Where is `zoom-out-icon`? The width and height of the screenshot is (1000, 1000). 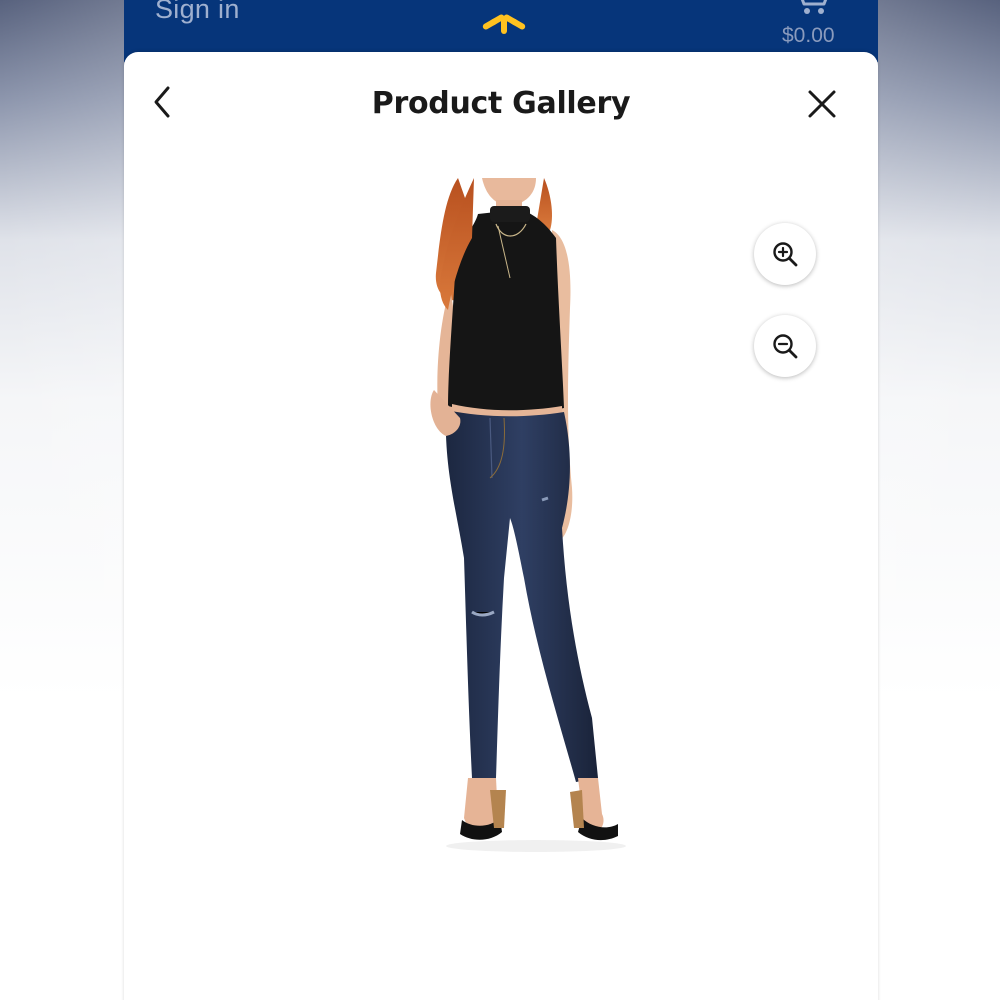 zoom-out-icon is located at coordinates (785, 346).